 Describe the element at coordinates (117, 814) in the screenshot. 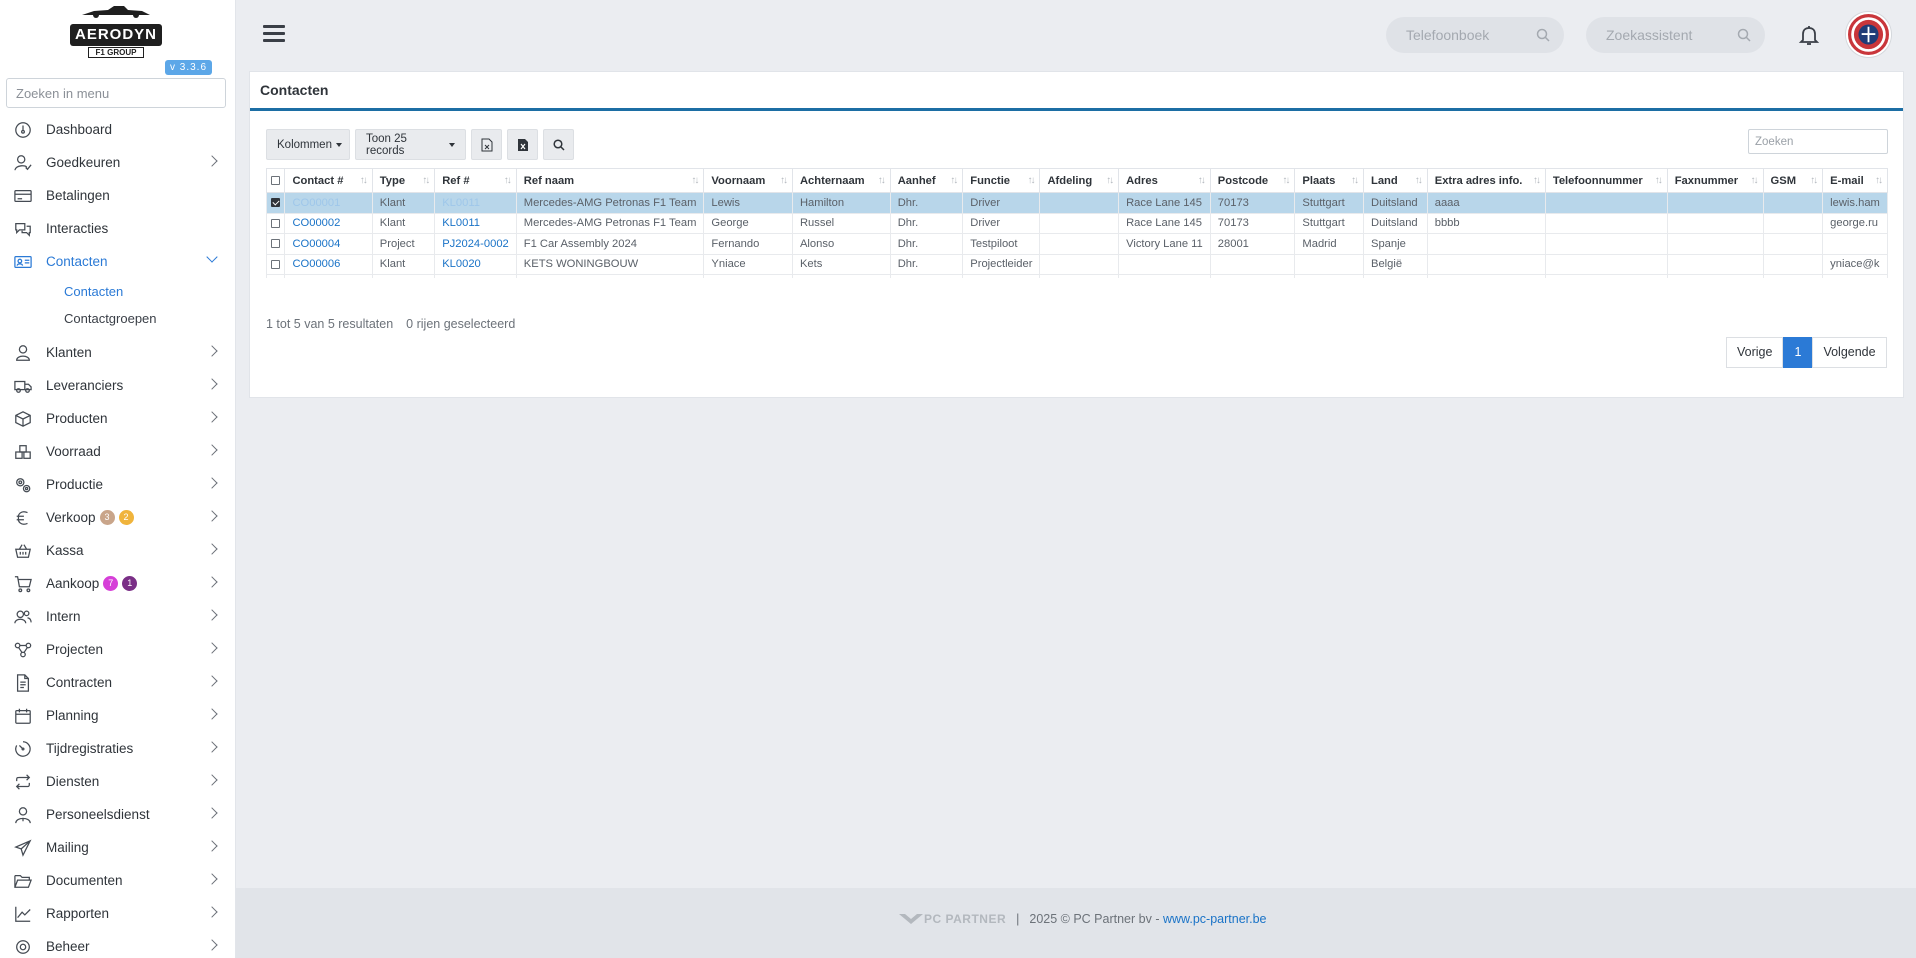

I see `nav-personeelsdienst: Personeelsdienst` at that location.